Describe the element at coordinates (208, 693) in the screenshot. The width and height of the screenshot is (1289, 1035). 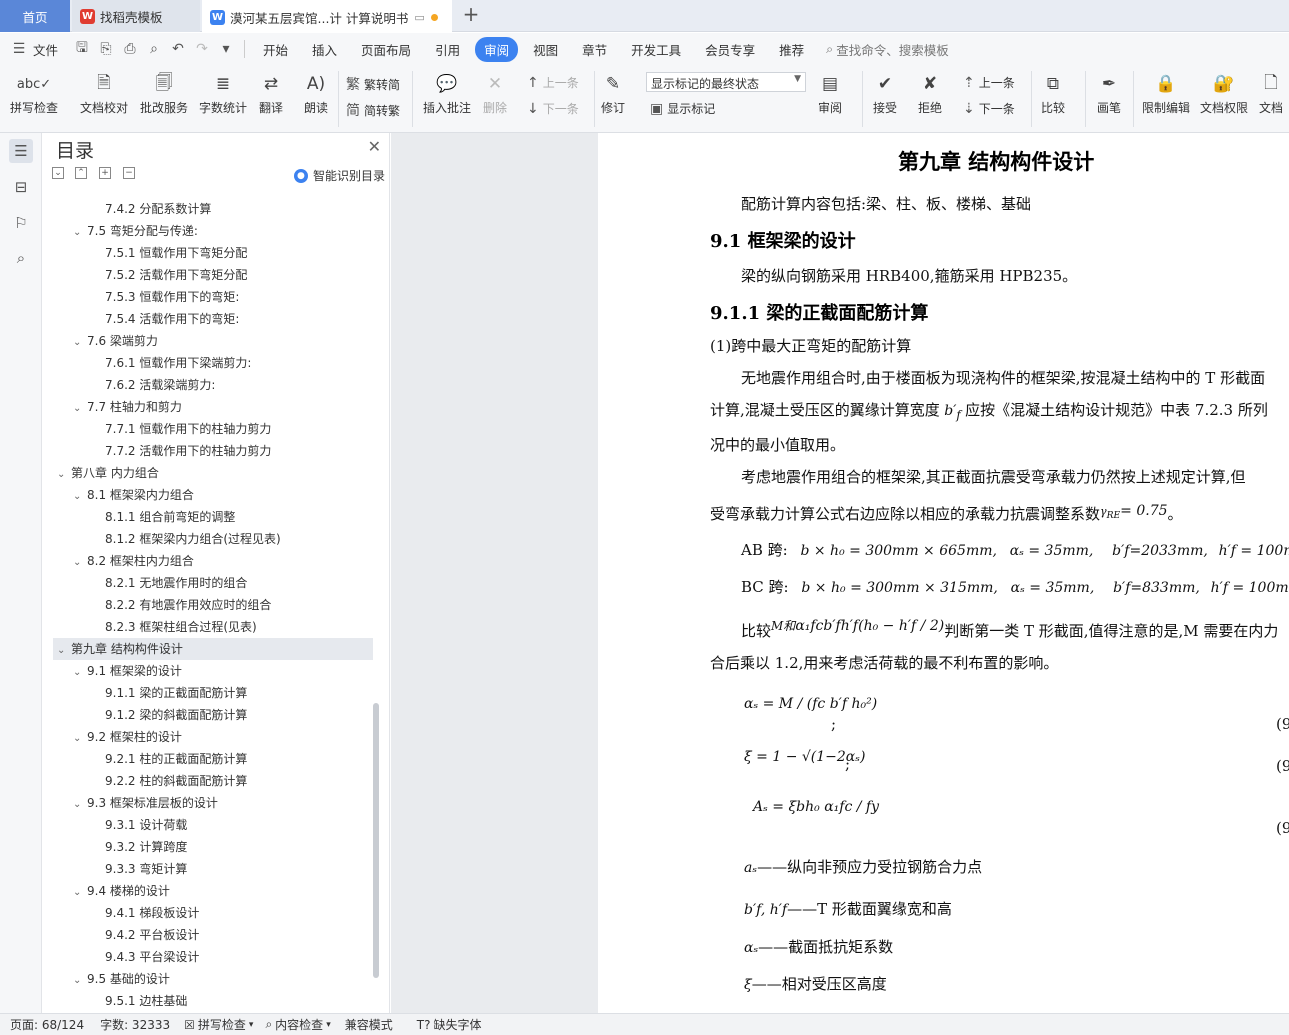
I see `toc-item: 9.1.1 梁的正截面配筋计算` at that location.